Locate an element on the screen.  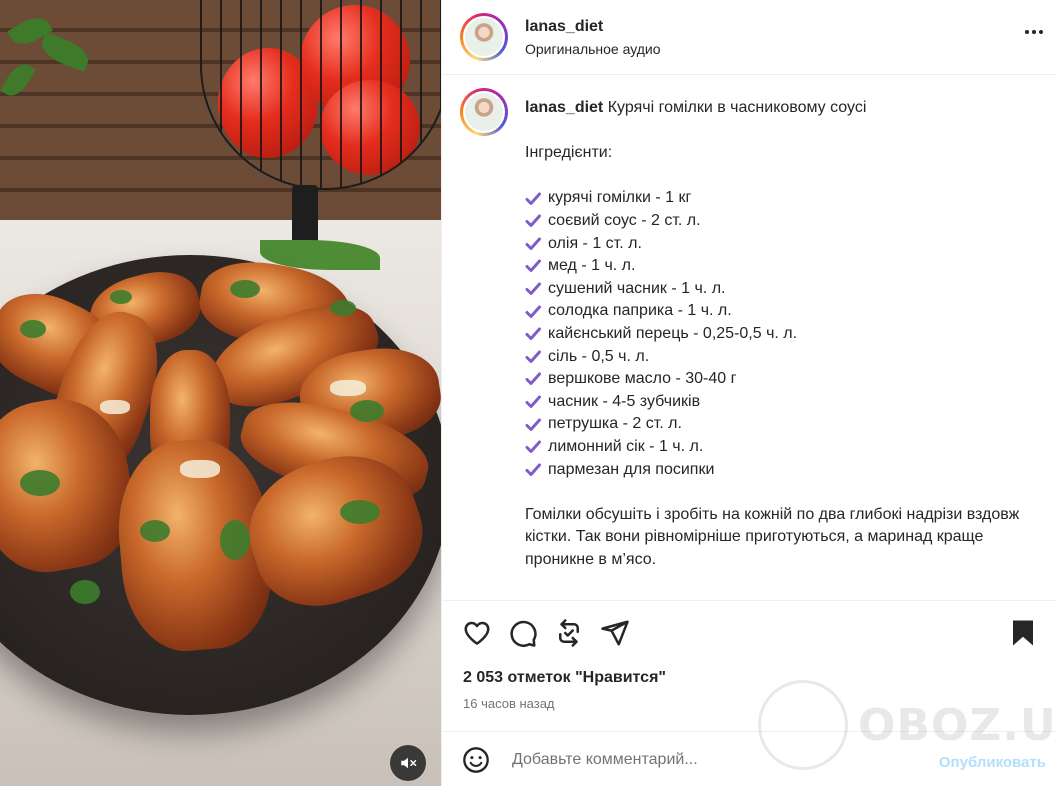
publish-button: Опубликовать is located at coordinates (992, 762).